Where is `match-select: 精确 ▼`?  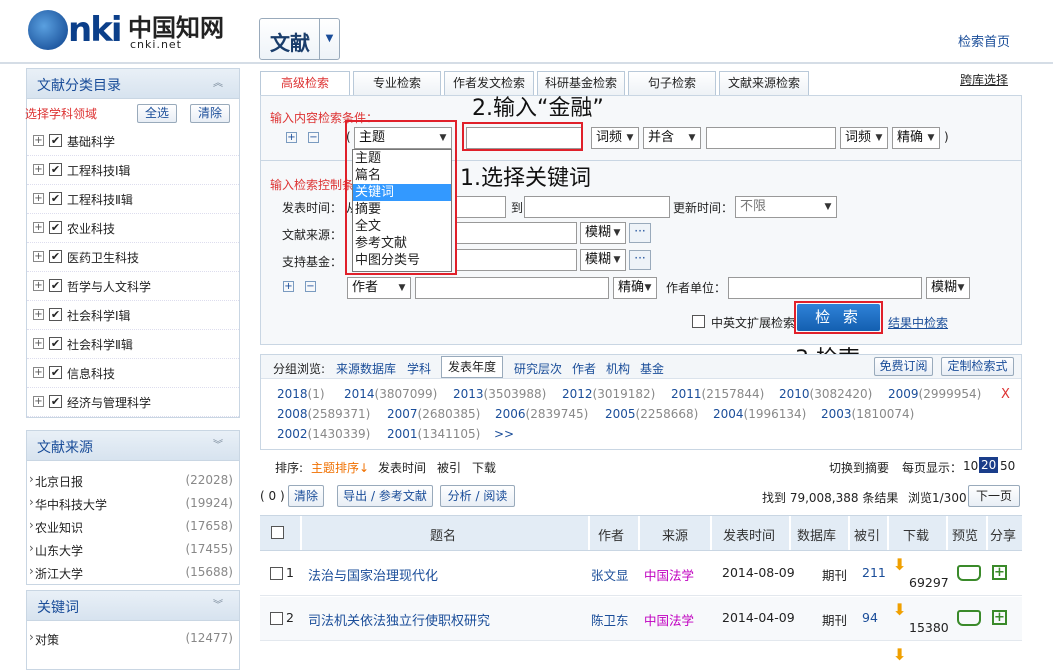 match-select: 精确 ▼ is located at coordinates (916, 138).